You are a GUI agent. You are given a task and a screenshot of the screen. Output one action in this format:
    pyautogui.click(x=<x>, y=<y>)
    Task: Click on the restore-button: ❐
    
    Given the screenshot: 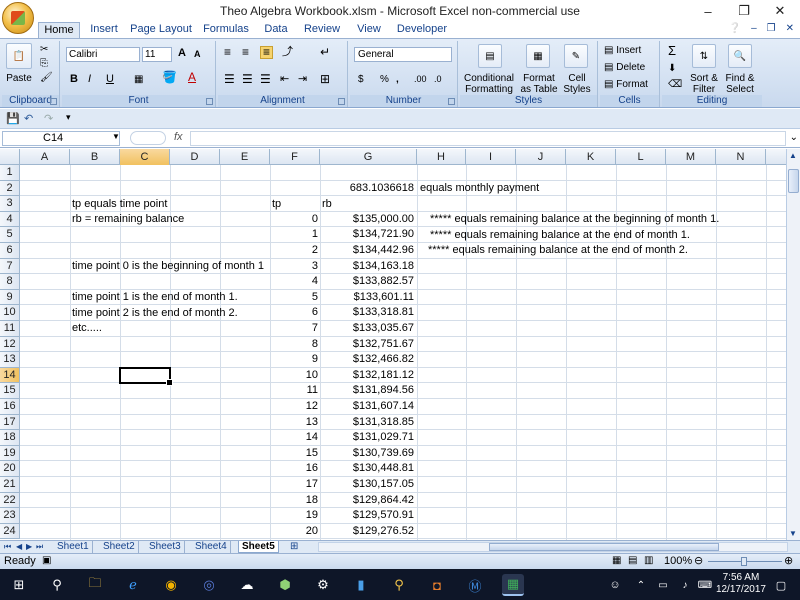 What is the action you would take?
    pyautogui.click(x=744, y=11)
    